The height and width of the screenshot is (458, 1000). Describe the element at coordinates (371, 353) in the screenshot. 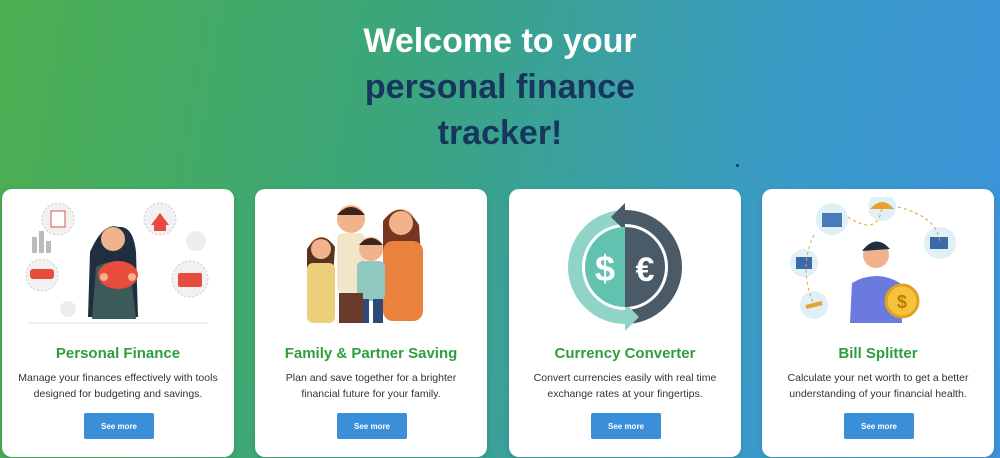

I see `card-title: Family & Partner Saving` at that location.